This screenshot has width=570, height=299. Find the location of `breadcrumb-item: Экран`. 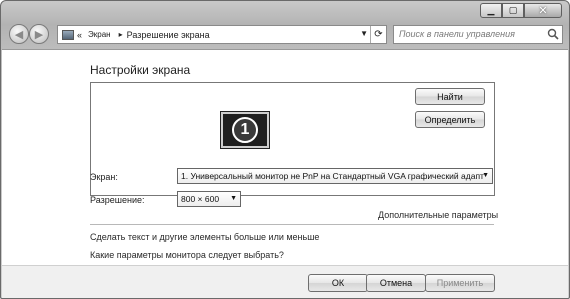

breadcrumb-item: Экран is located at coordinates (99, 34).